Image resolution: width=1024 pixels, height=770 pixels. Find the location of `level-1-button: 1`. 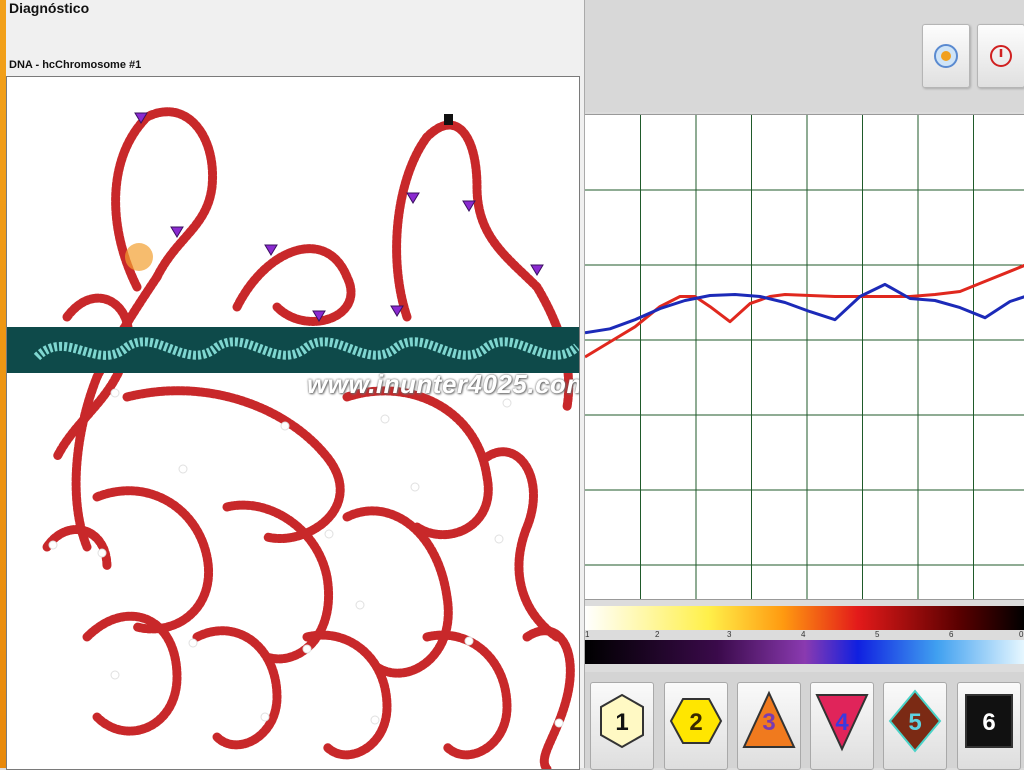

level-1-button: 1 is located at coordinates (622, 726).